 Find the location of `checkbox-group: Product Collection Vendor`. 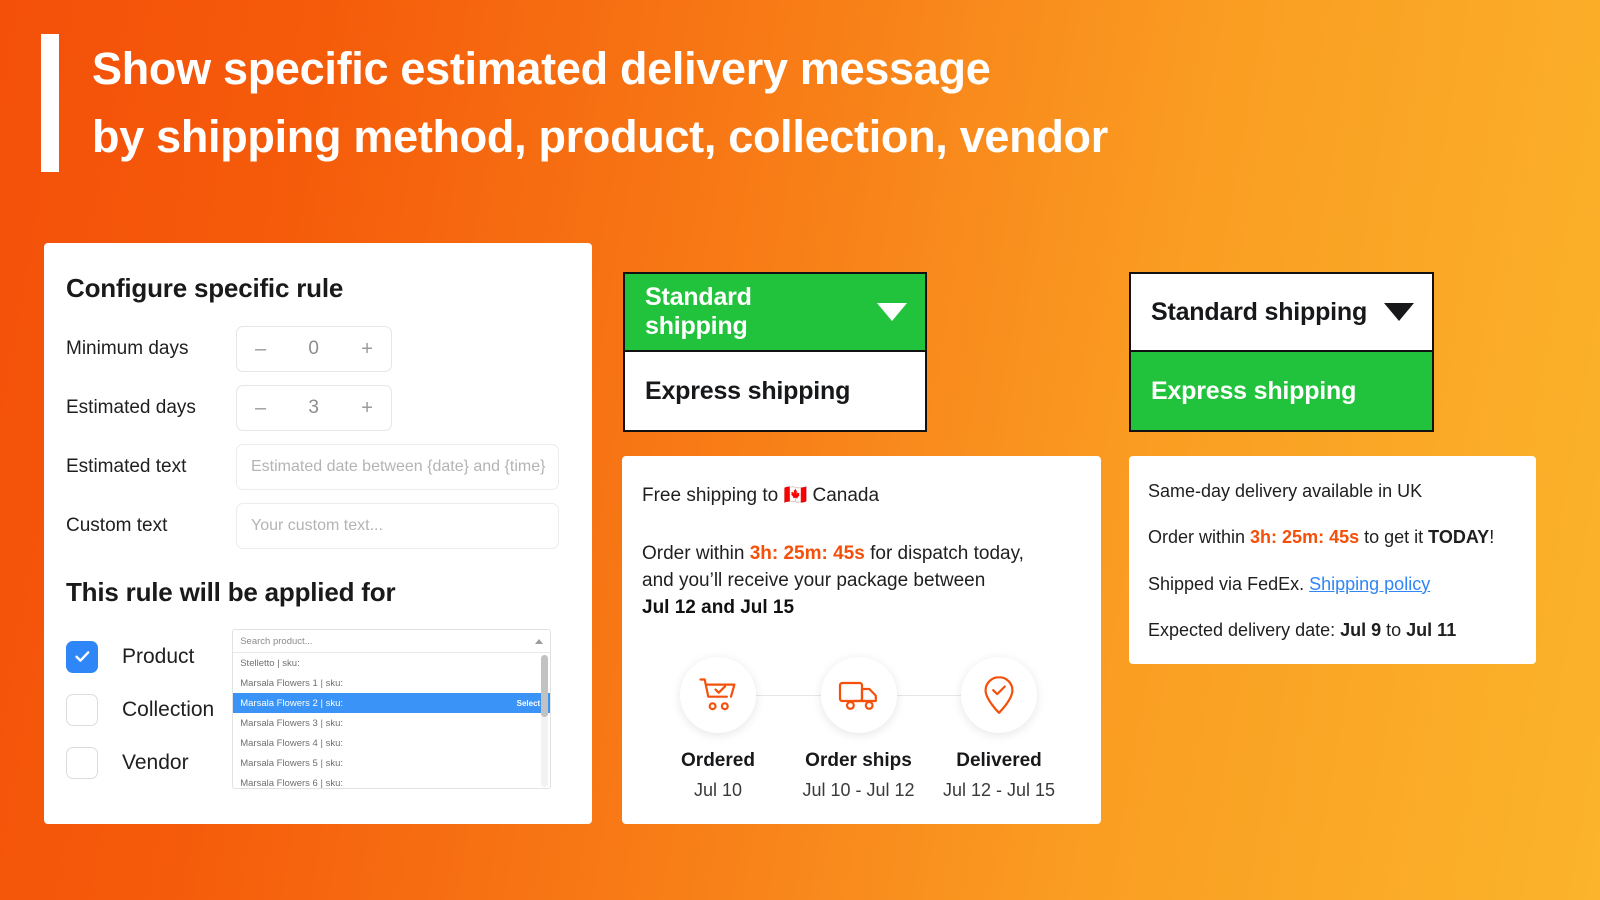

checkbox-group: Product Collection Vendor is located at coordinates (140, 707).